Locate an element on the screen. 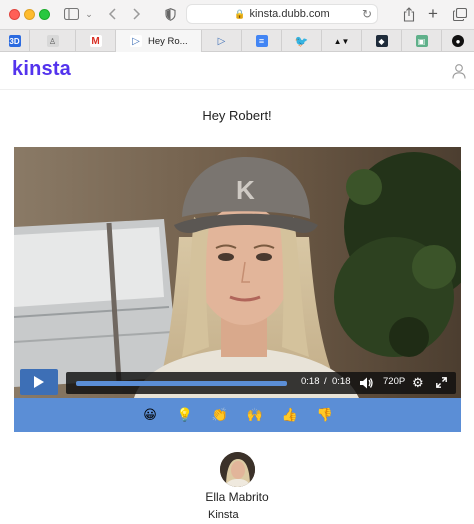  app-icon: ▣ is located at coordinates (421, 41).